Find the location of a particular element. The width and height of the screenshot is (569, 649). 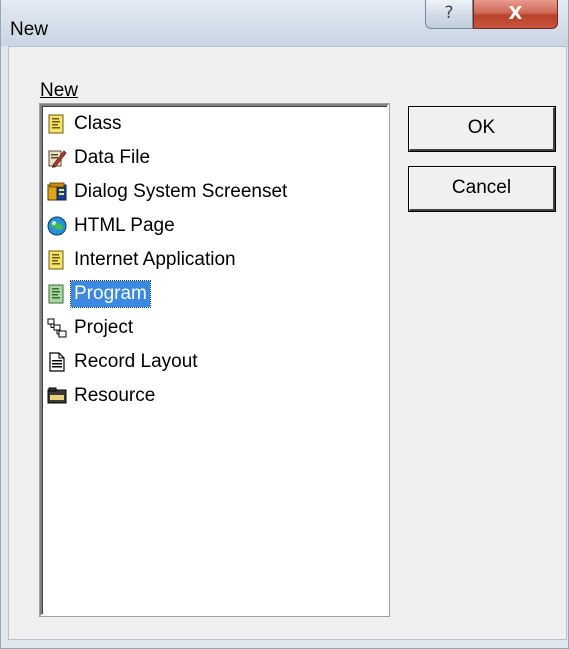

class-document-icon is located at coordinates (57, 124).